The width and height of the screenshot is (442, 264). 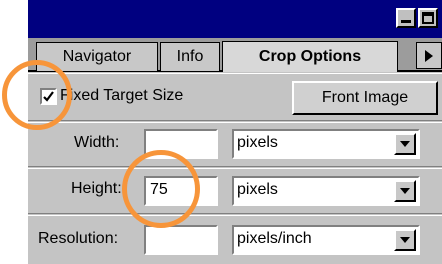 What do you see at coordinates (122, 95) in the screenshot?
I see `fixed-target-size-label: Fixed Target Size` at bounding box center [122, 95].